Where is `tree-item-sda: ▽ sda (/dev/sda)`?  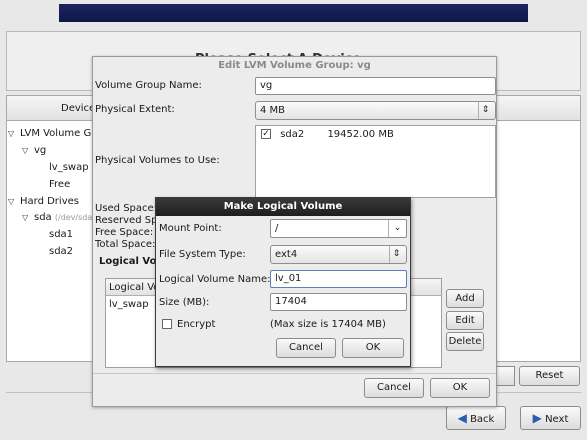
tree-item-sda: ▽ sda (/dev/sda) is located at coordinates (58, 217).